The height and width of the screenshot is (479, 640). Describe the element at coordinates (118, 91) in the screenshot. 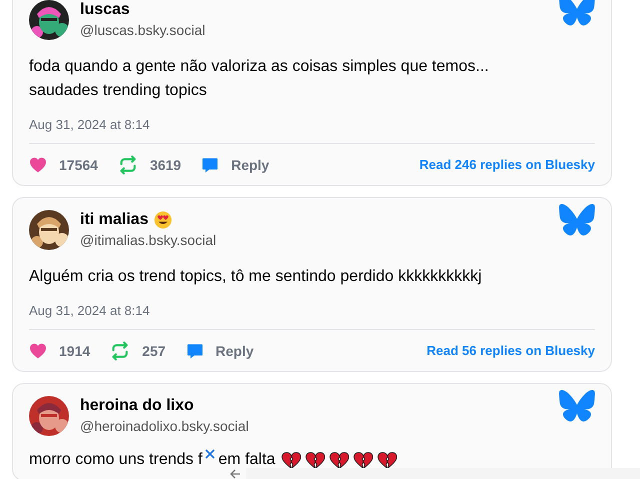

I see `post-text: saudades trending topics` at that location.